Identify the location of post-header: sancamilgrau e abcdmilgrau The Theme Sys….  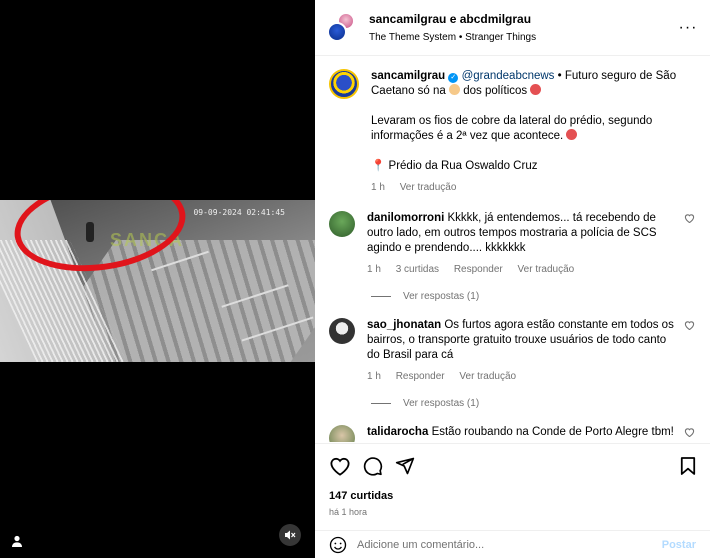
(512, 28).